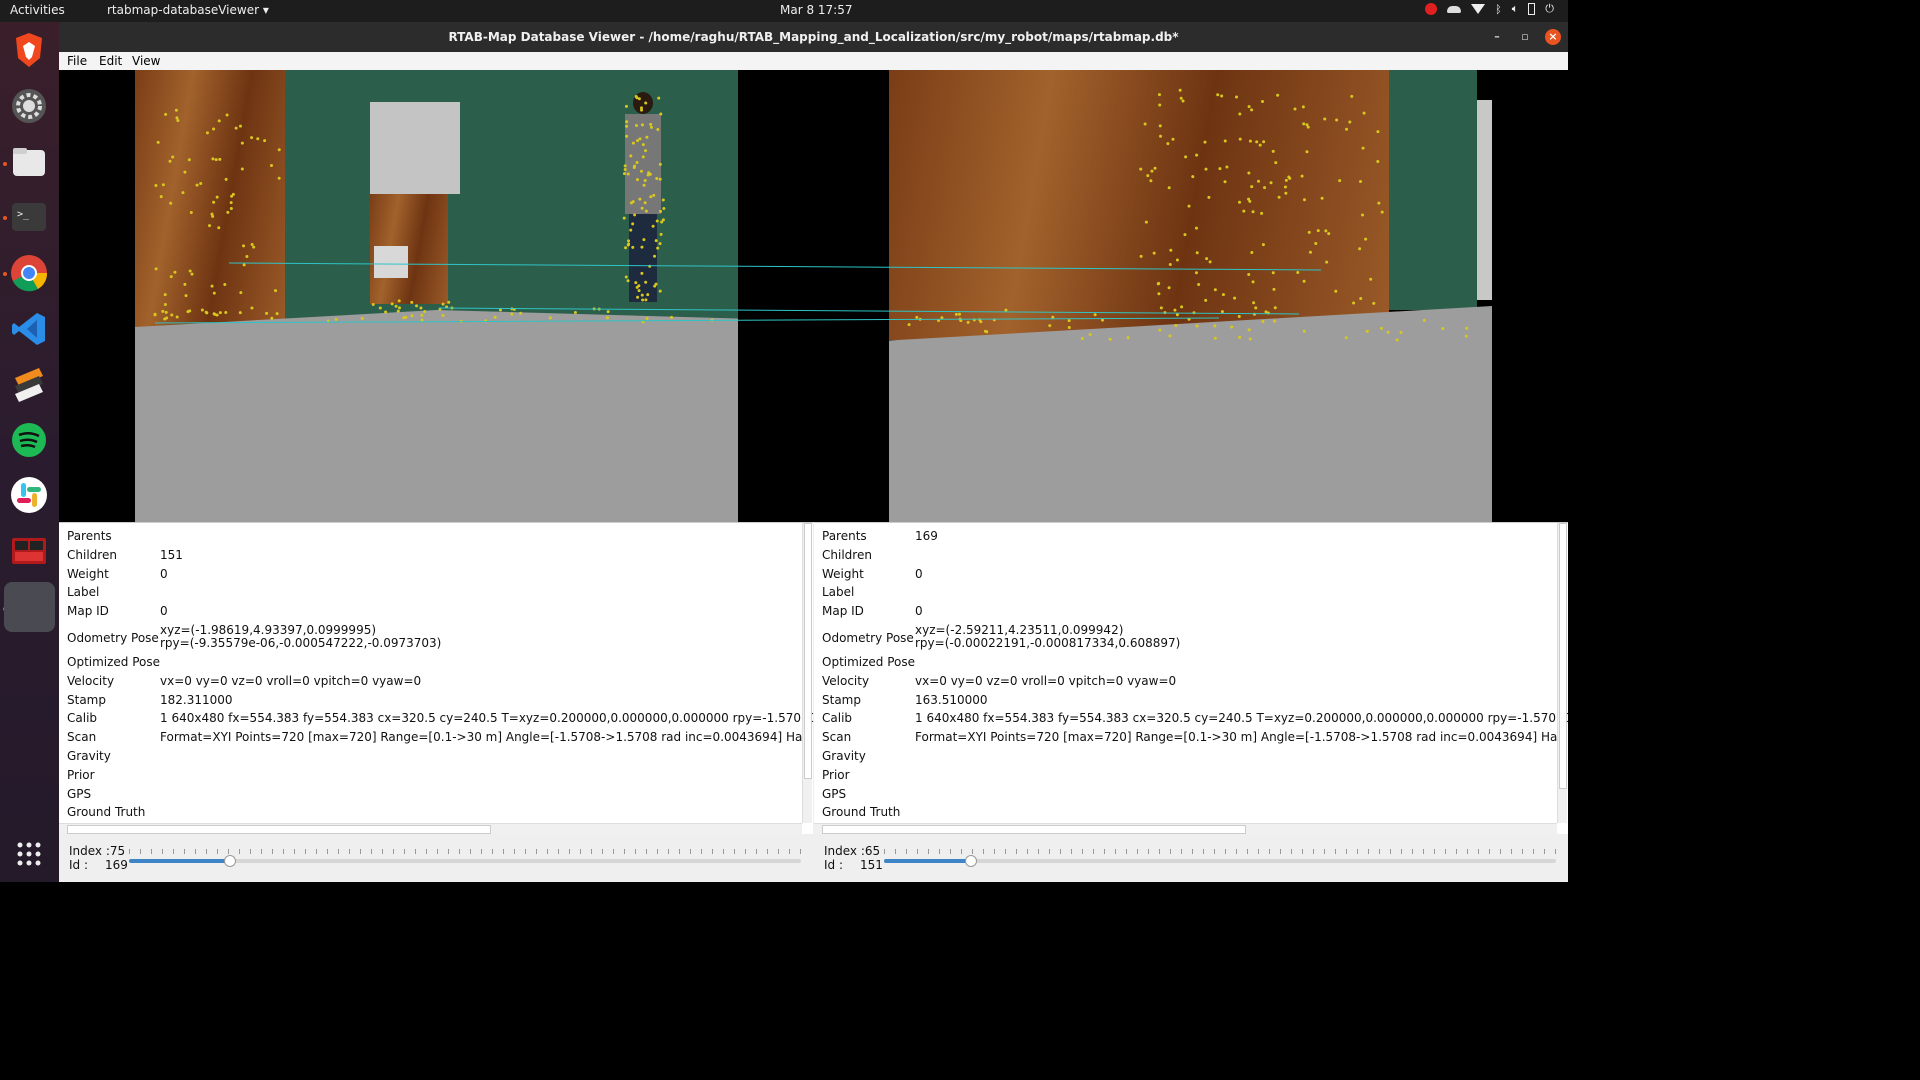 Image resolution: width=1920 pixels, height=1080 pixels. What do you see at coordinates (29, 273) in the screenshot?
I see `chrome-icon` at bounding box center [29, 273].